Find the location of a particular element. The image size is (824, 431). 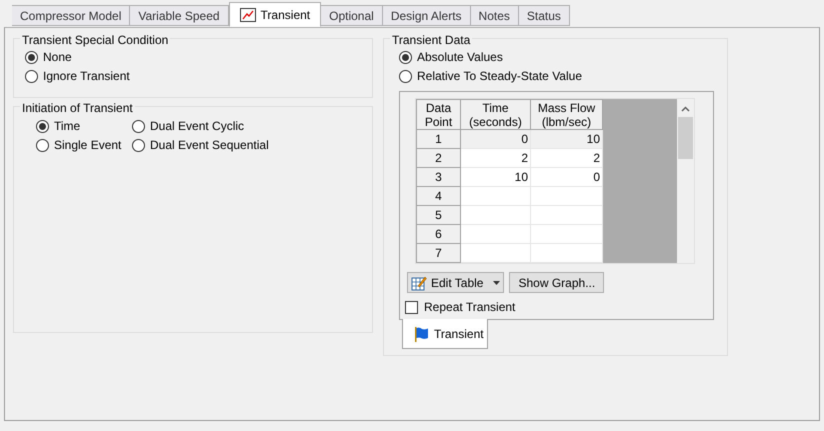

row-number: 1 is located at coordinates (438, 139).